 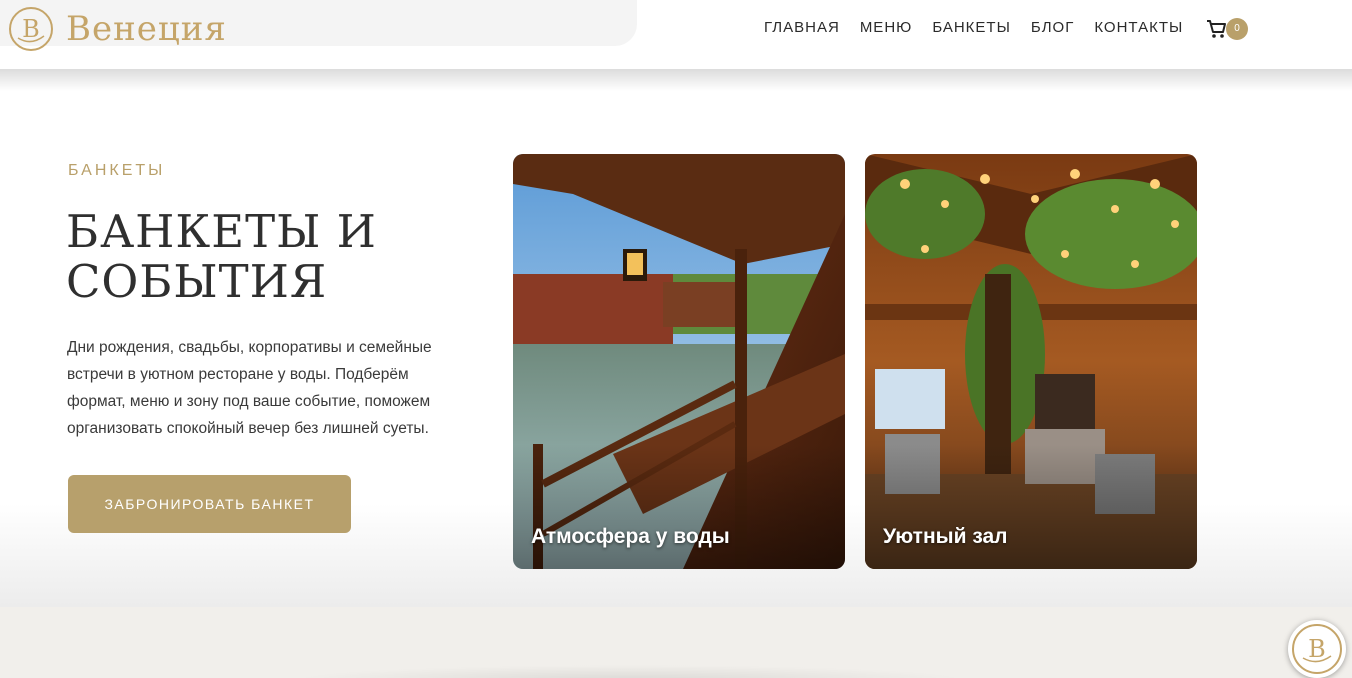 I want to click on next-section, so click(x=676, y=642).